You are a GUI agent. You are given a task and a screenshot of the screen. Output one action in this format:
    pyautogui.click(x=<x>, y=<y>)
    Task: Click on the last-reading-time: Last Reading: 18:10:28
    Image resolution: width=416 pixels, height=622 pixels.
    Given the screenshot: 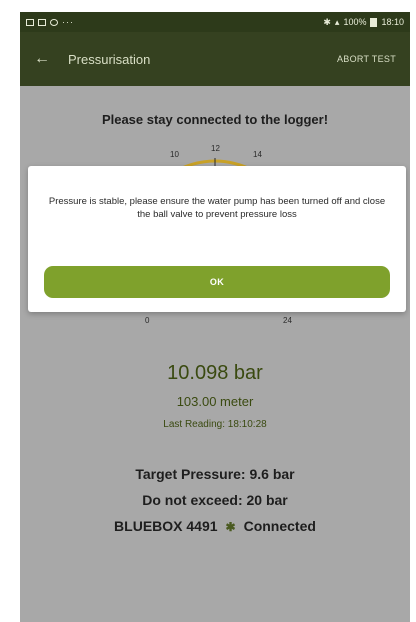 What is the action you would take?
    pyautogui.click(x=215, y=424)
    